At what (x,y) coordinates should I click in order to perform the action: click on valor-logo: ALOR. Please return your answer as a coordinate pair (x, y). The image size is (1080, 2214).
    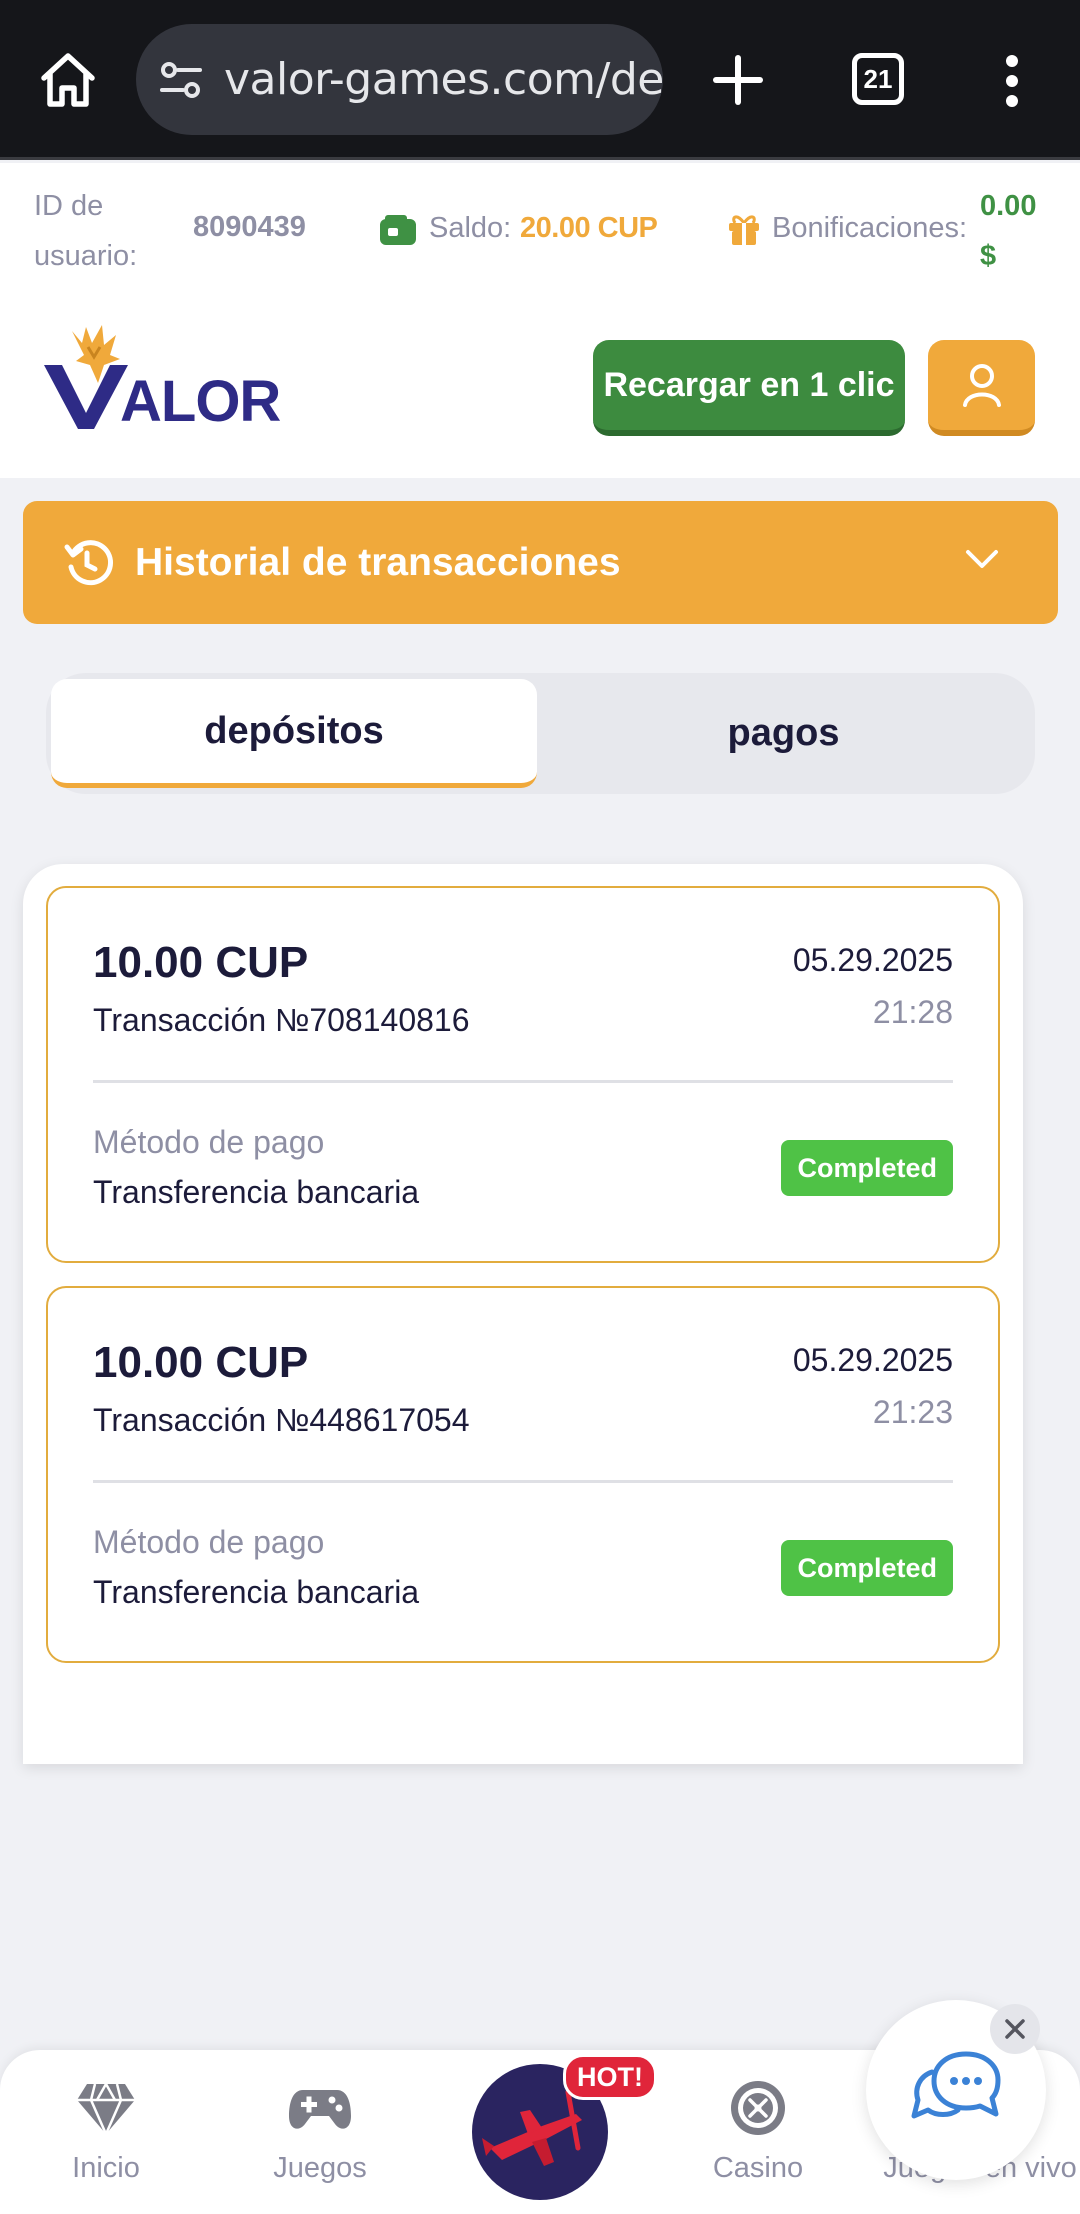
    Looking at the image, I should click on (164, 376).